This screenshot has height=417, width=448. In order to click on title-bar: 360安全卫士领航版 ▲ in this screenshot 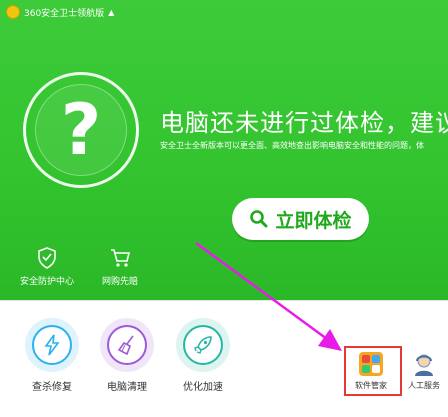, I will do `click(60, 12)`.